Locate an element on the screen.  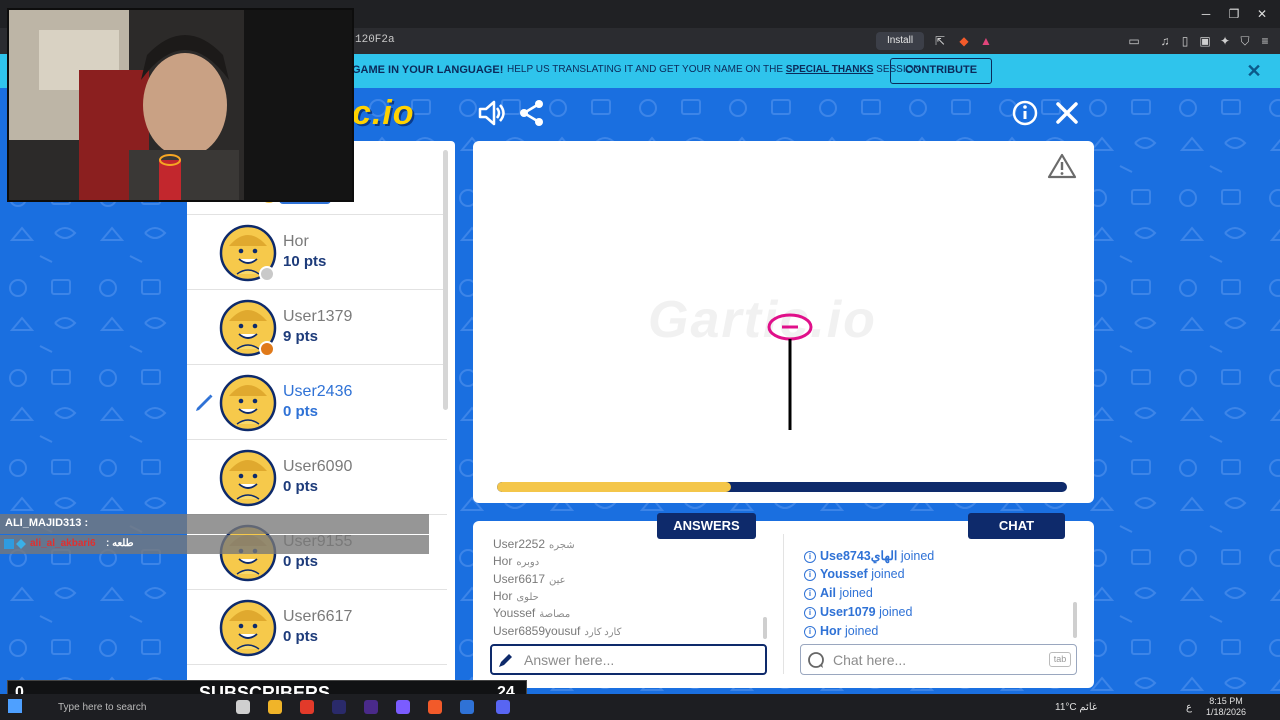
contribute-button: CONTRIBUTE is located at coordinates (941, 71).